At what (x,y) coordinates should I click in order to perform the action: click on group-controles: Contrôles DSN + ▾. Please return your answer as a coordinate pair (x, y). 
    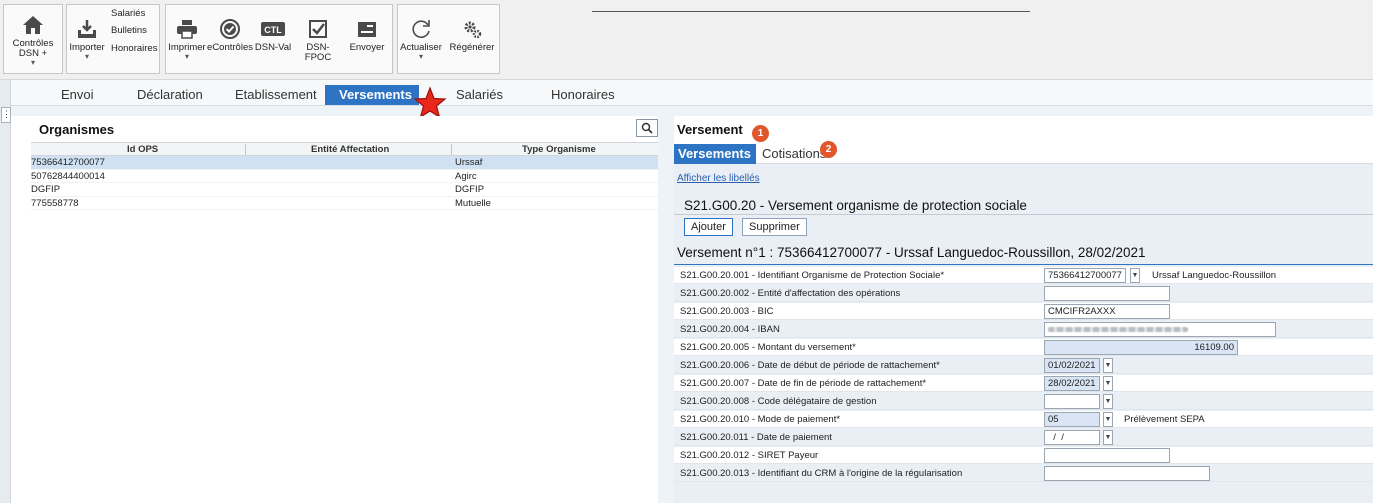
    Looking at the image, I should click on (33, 39).